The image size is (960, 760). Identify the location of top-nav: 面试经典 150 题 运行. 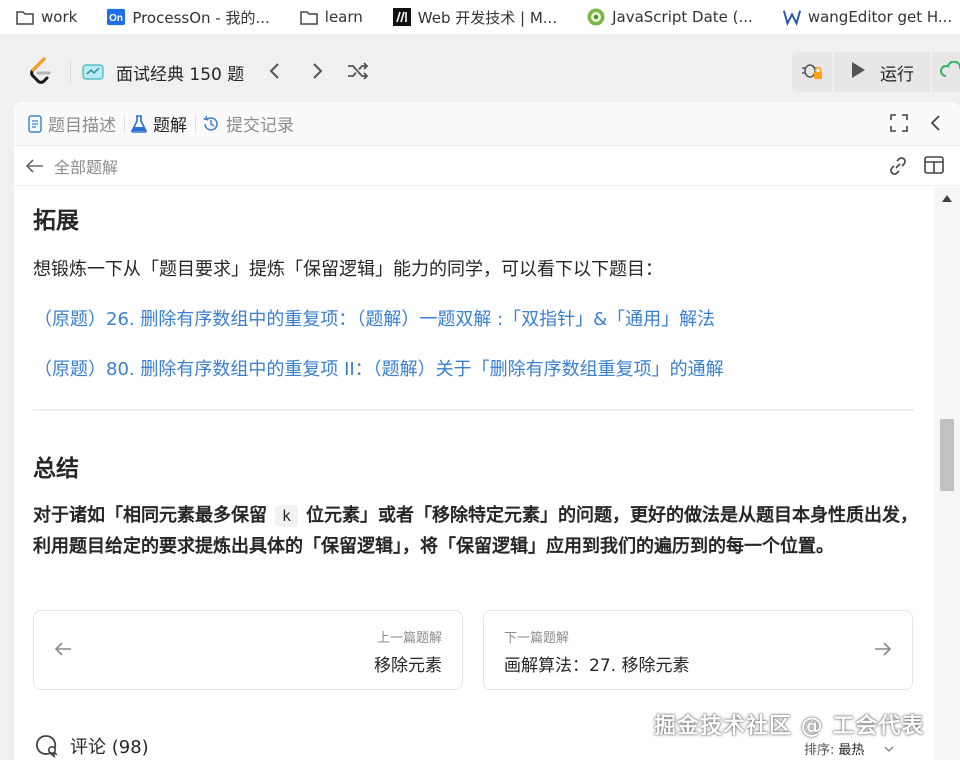
(480, 71).